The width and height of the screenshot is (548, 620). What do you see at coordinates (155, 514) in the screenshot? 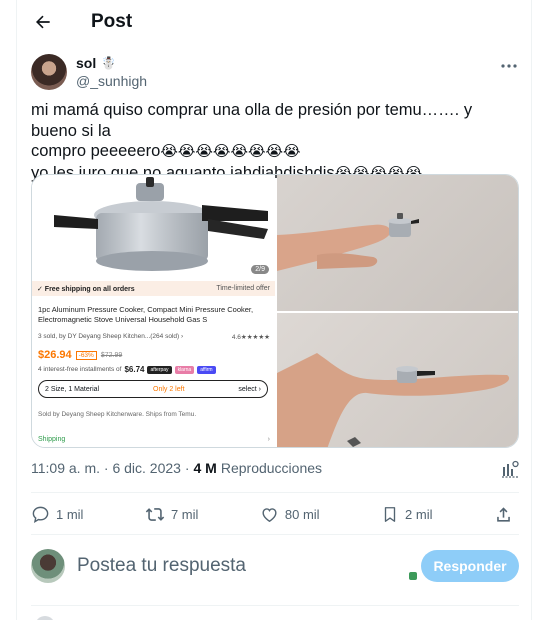
I see `repost-icon` at bounding box center [155, 514].